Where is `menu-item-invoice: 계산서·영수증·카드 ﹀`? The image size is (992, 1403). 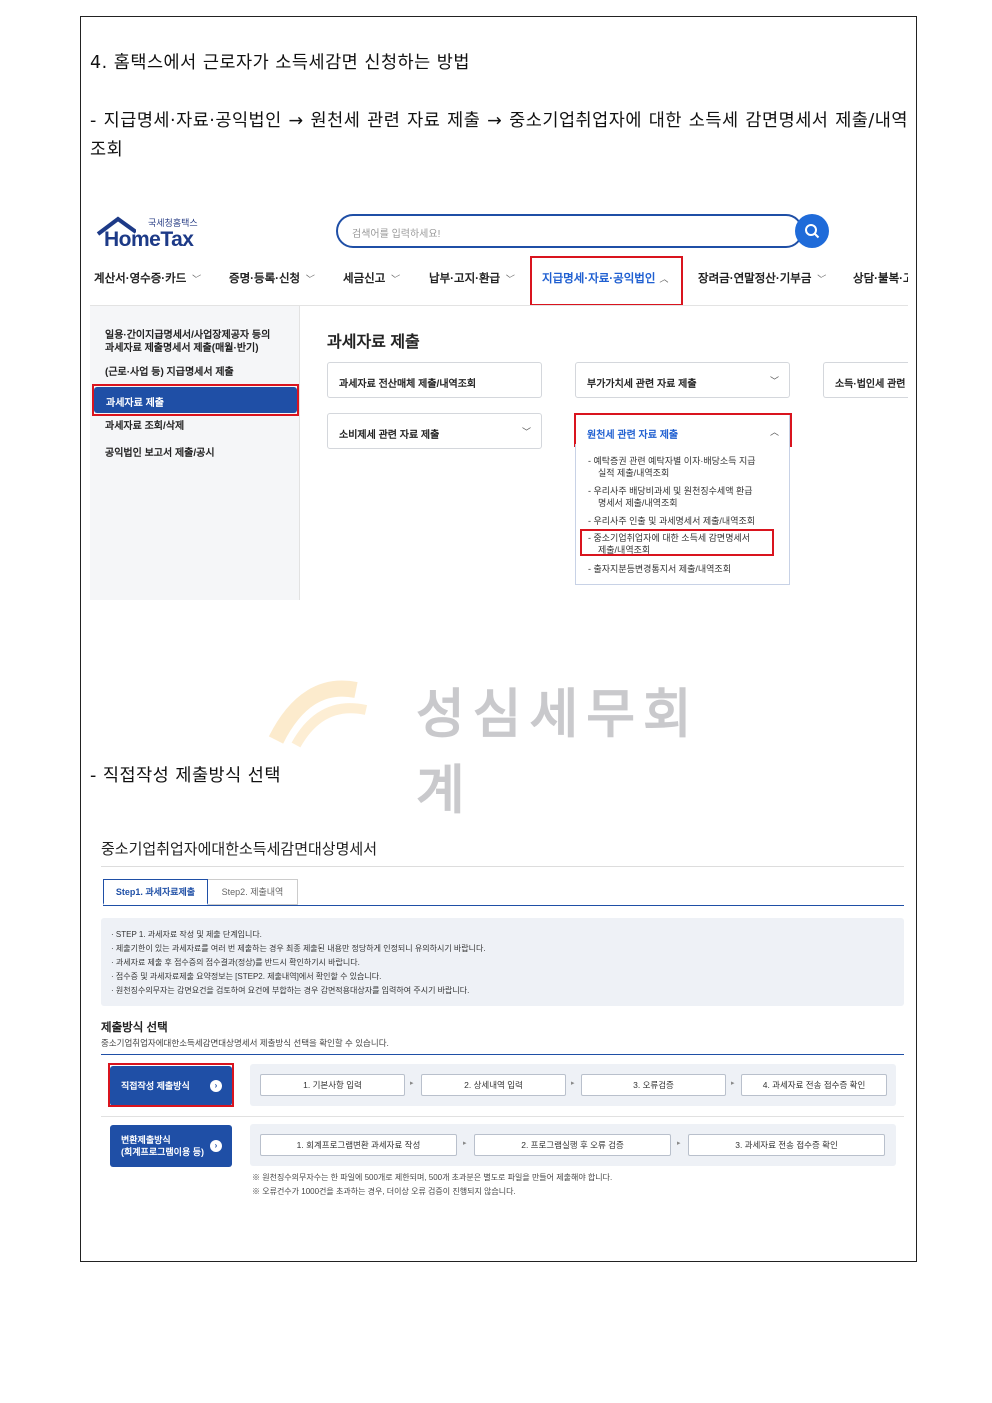
menu-item-invoice: 계산서·영수증·카드 ﹀ is located at coordinates (146, 278).